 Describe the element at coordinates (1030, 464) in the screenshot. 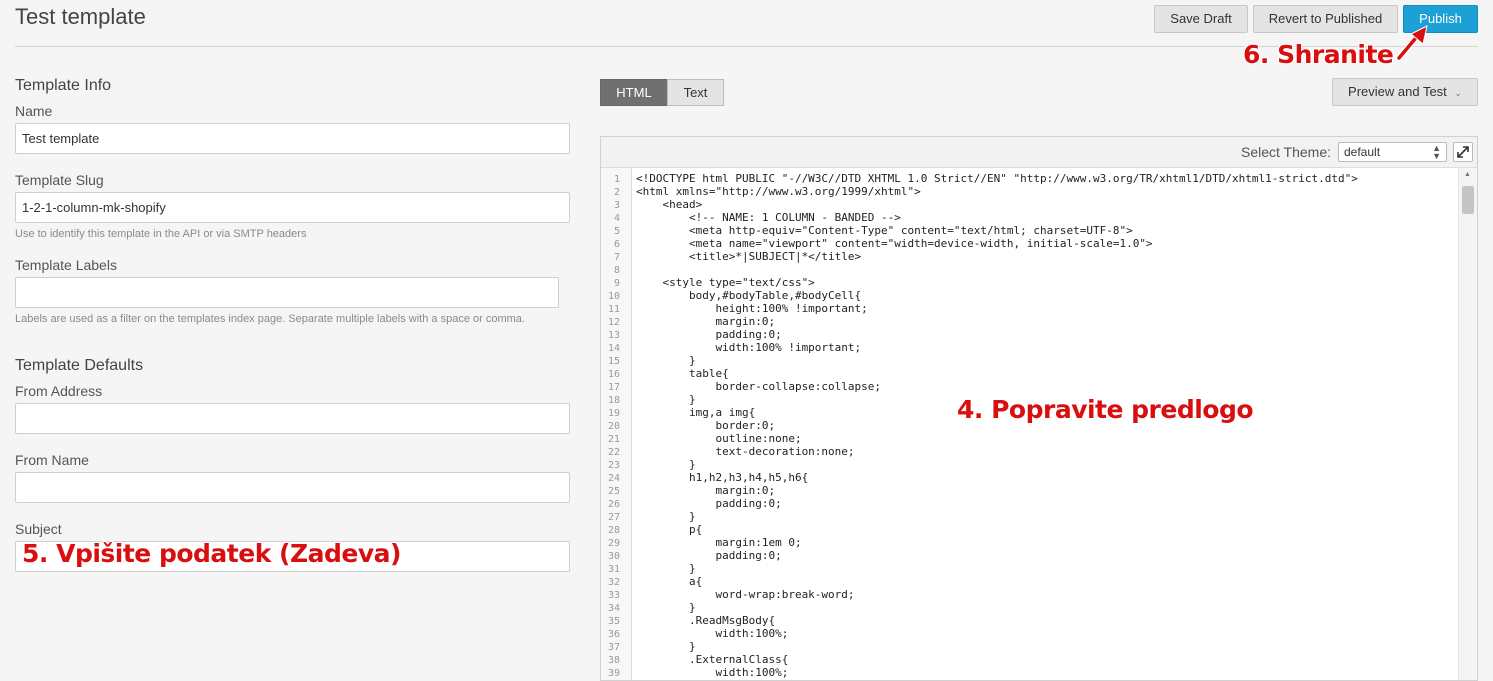

I see `code-line: 23 }` at that location.